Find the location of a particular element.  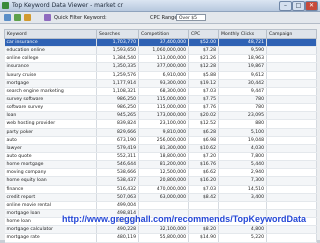

competition-cell: 23,100,000 is located at coordinates (163, 124).